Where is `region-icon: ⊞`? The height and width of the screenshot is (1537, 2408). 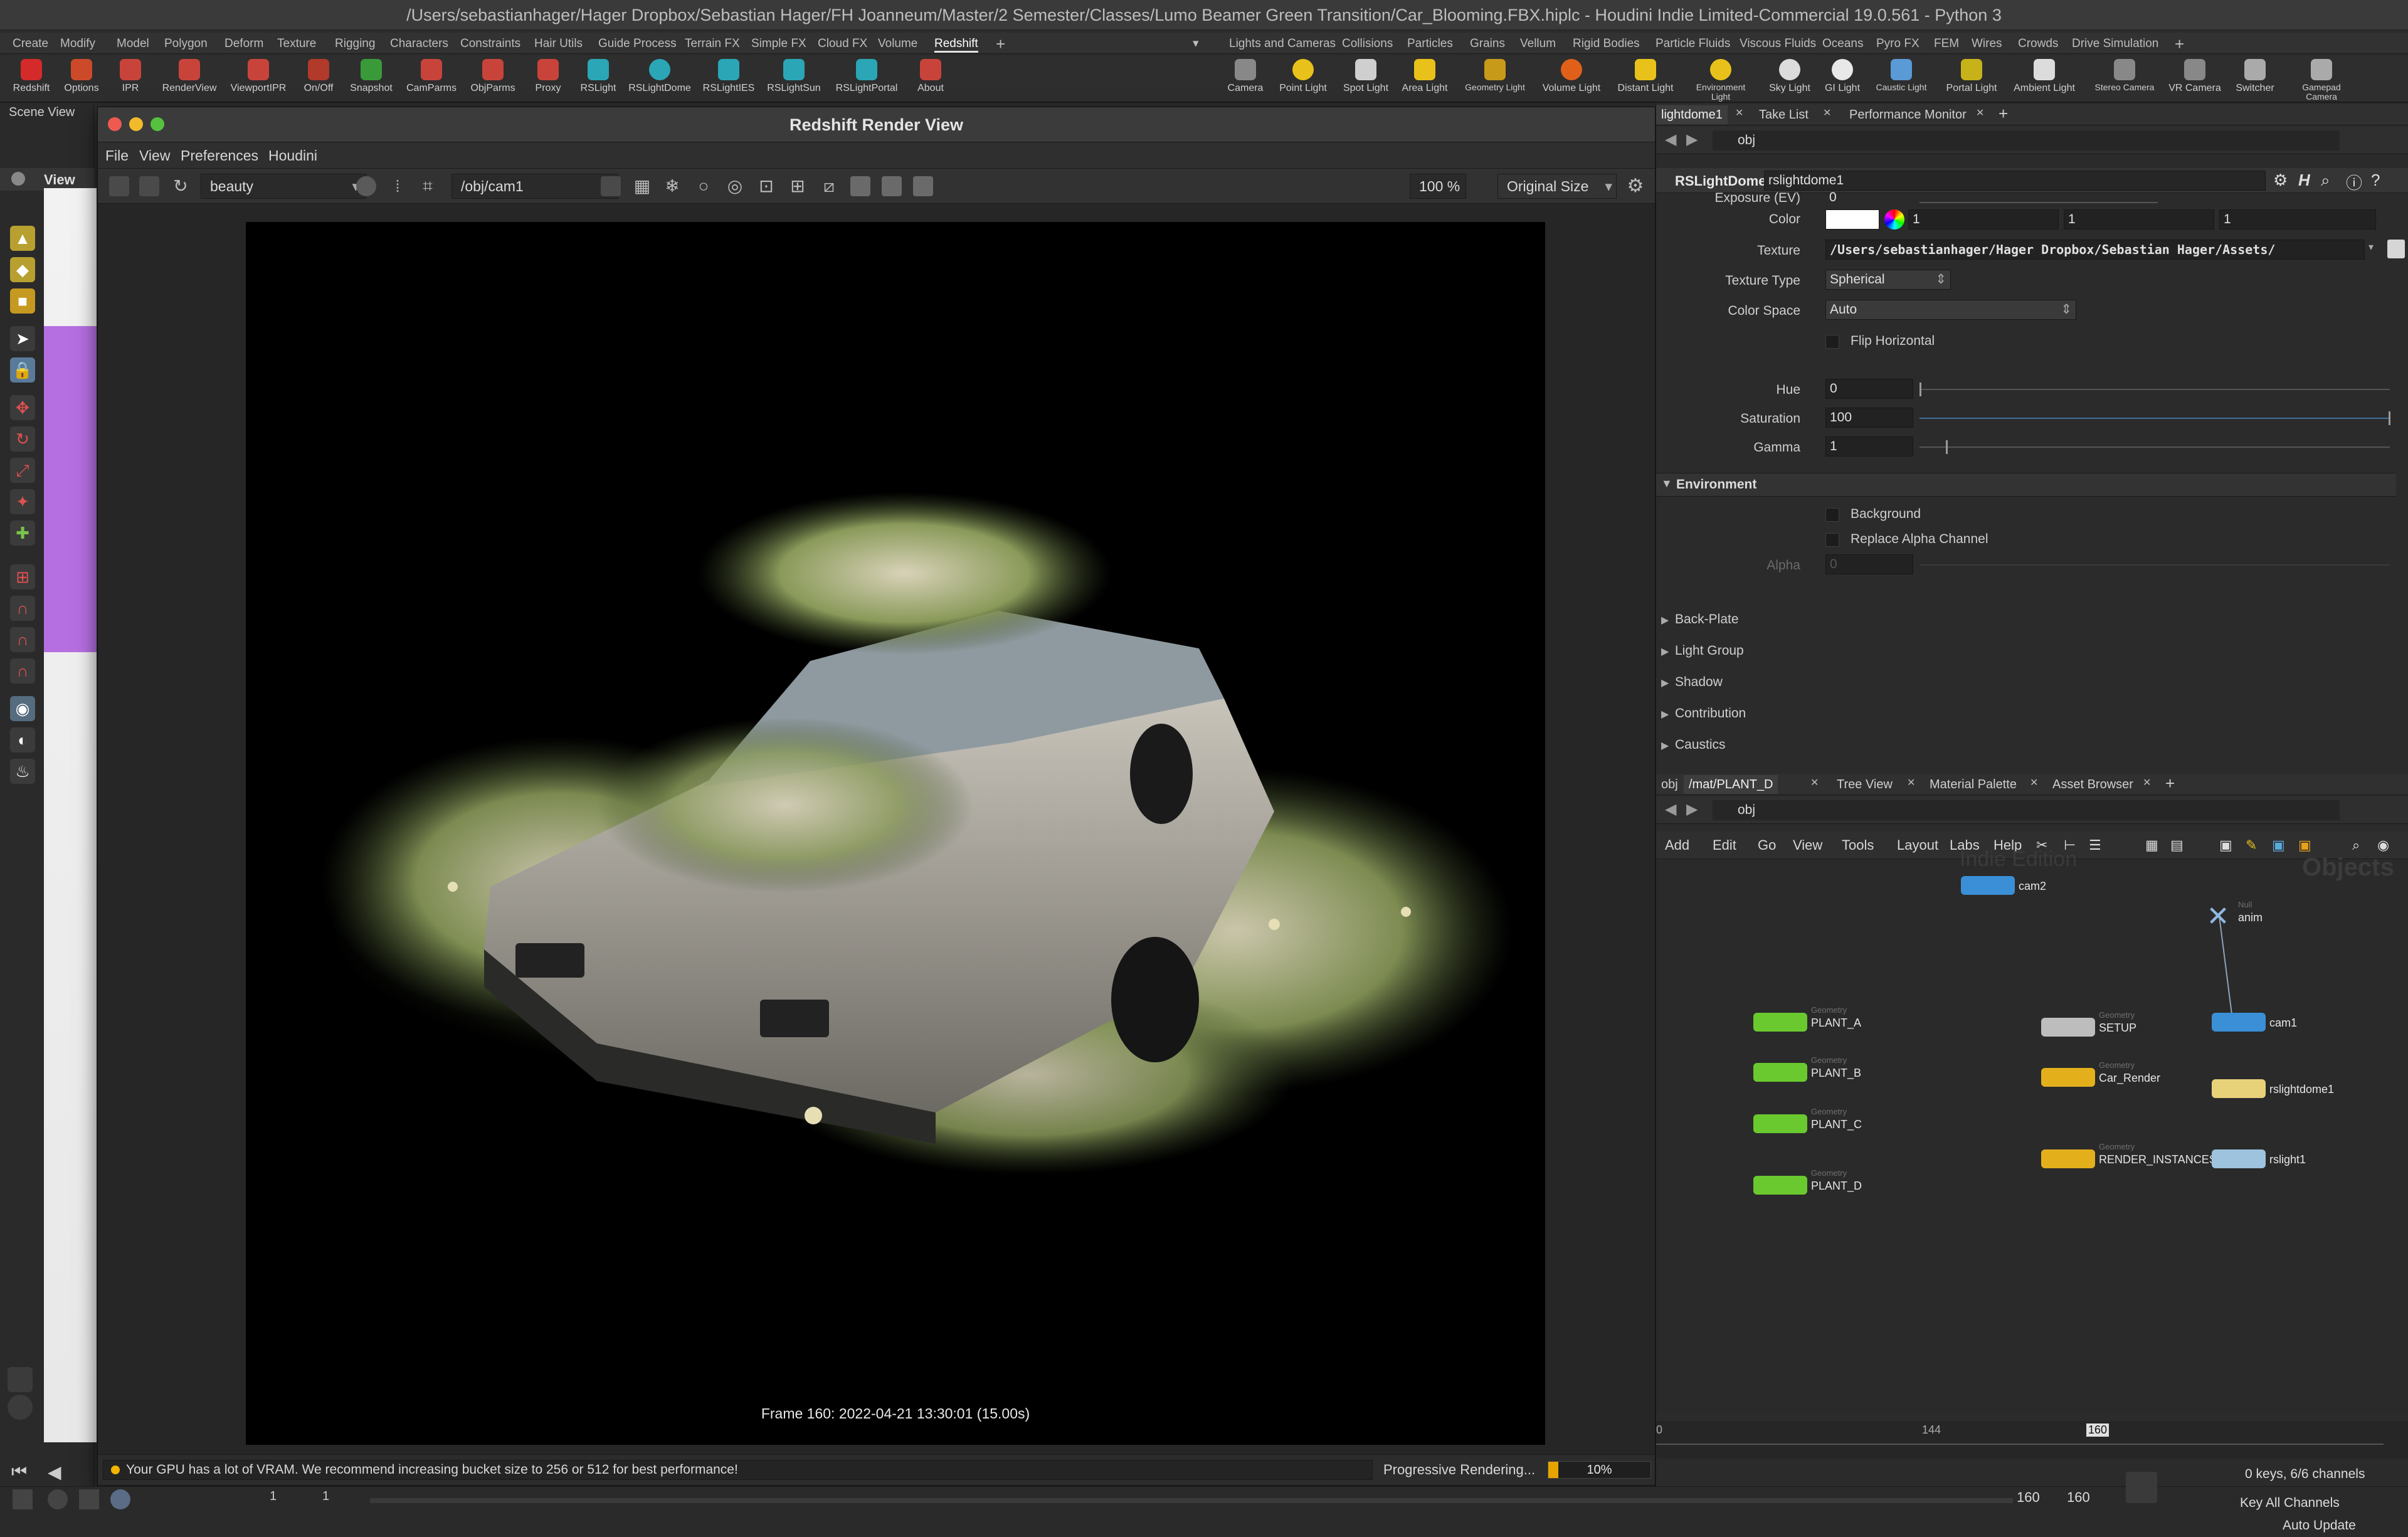 region-icon: ⊞ is located at coordinates (798, 186).